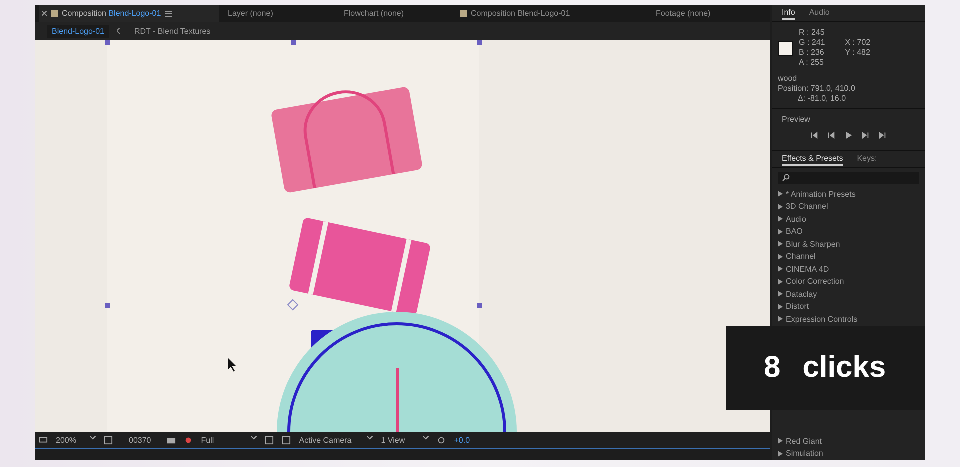 Image resolution: width=960 pixels, height=467 pixels. Describe the element at coordinates (232, 365) in the screenshot. I see `cursor-icon` at that location.